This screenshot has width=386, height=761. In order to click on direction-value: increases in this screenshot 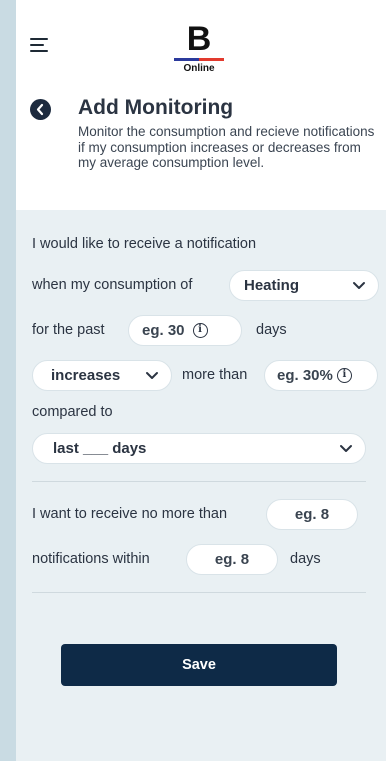, I will do `click(86, 375)`.